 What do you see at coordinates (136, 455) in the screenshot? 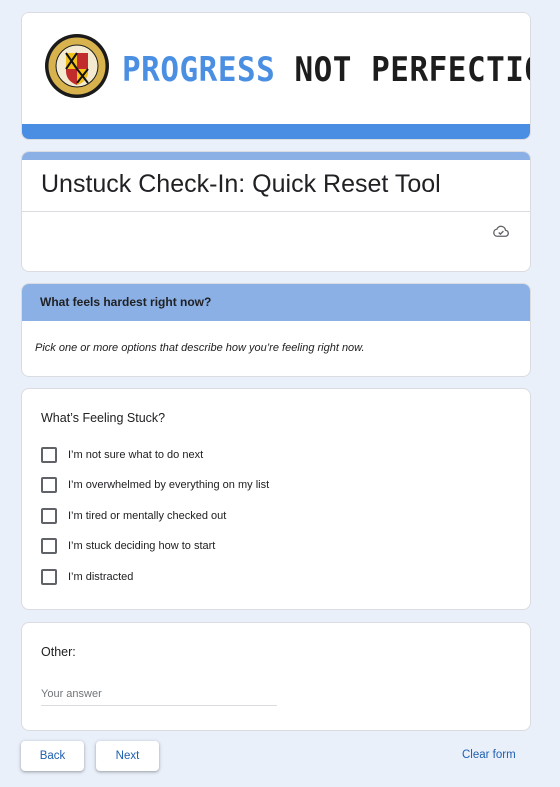
I see `option-label: I’m not sure what to do next` at bounding box center [136, 455].